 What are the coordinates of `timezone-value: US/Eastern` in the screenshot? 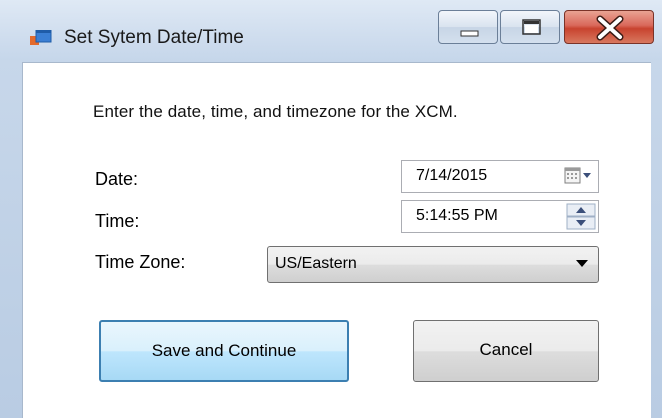 It's located at (316, 263).